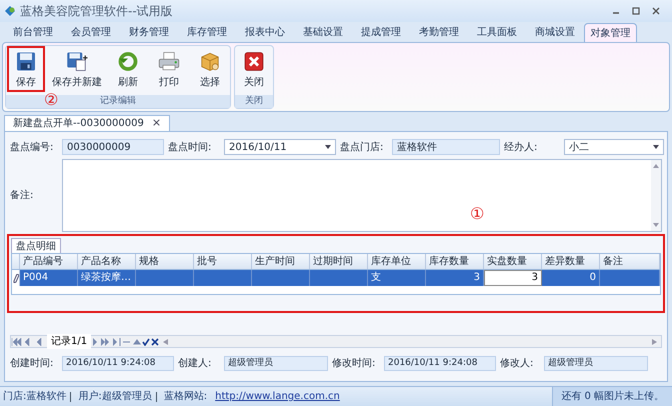 This screenshot has height=406, width=672. Describe the element at coordinates (656, 195) in the screenshot. I see `scrollbar` at that location.